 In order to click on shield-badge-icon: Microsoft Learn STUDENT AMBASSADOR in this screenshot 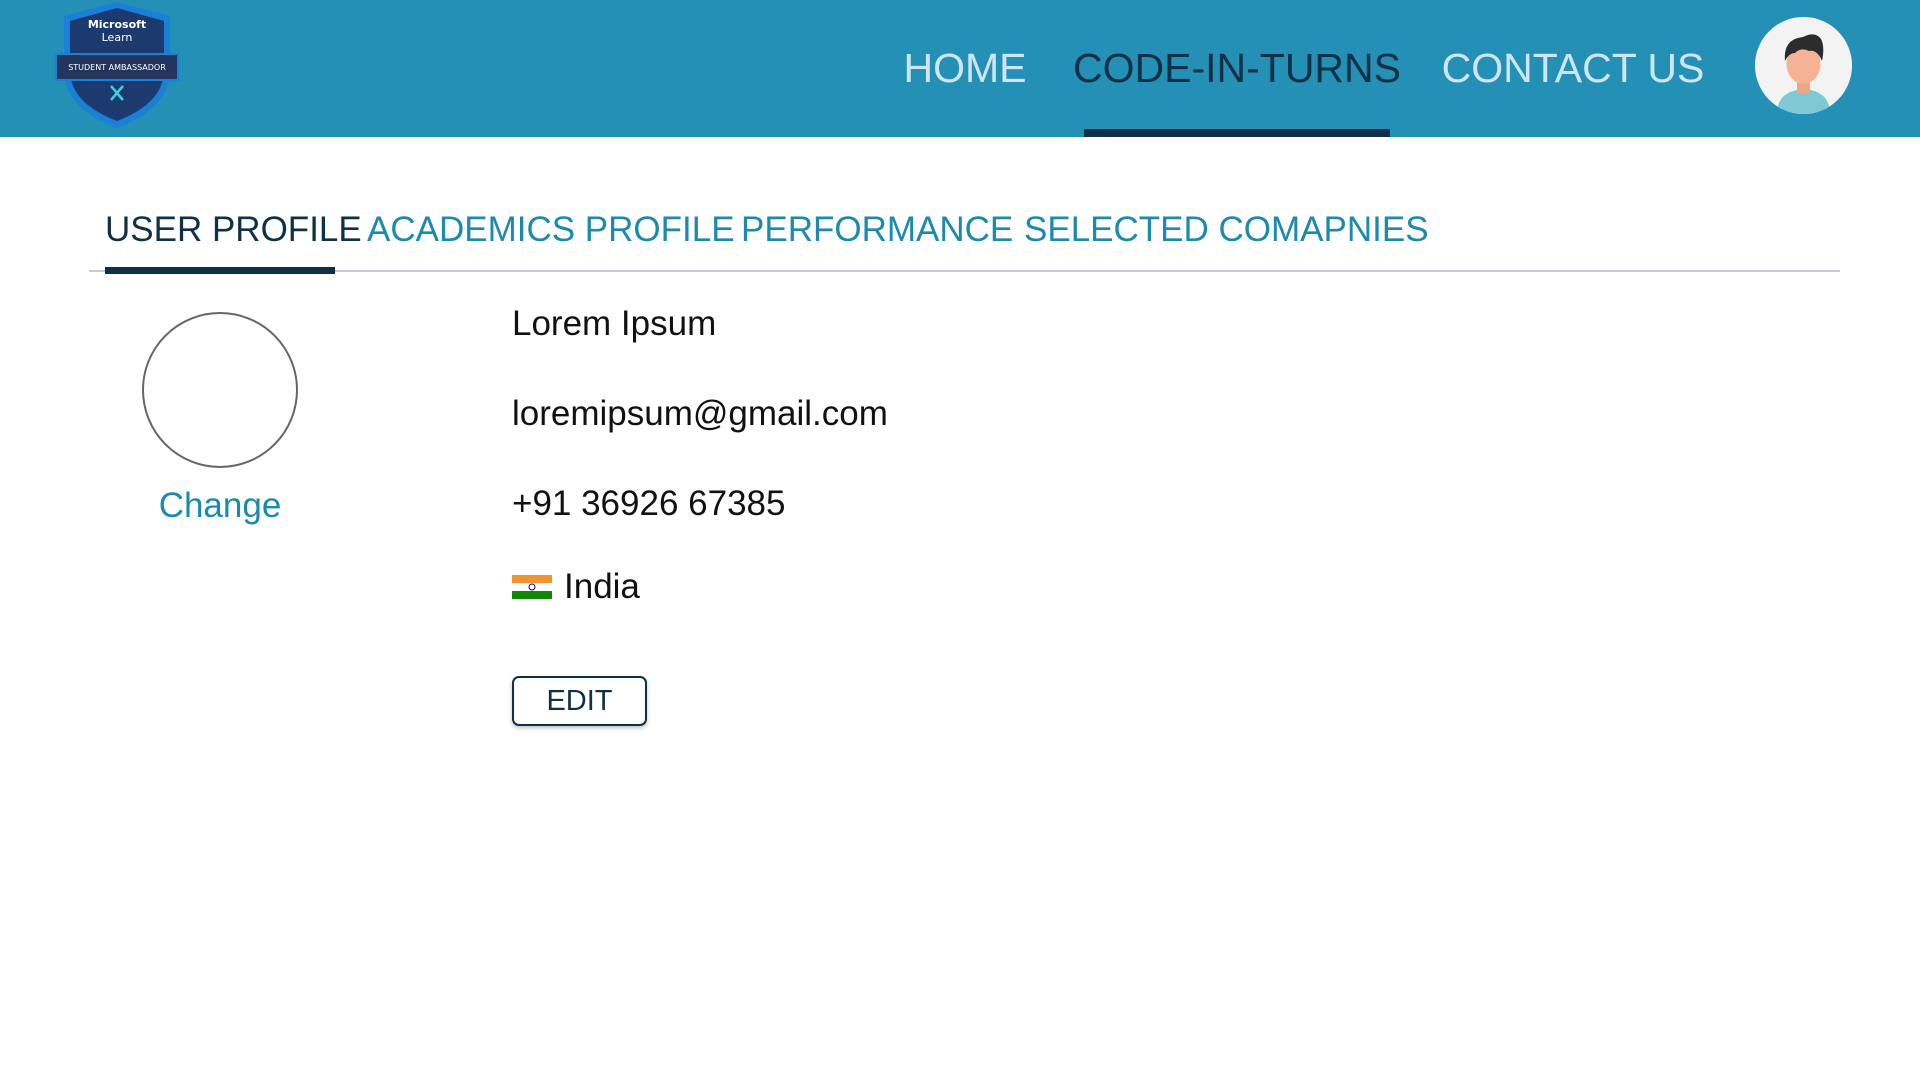, I will do `click(117, 65)`.